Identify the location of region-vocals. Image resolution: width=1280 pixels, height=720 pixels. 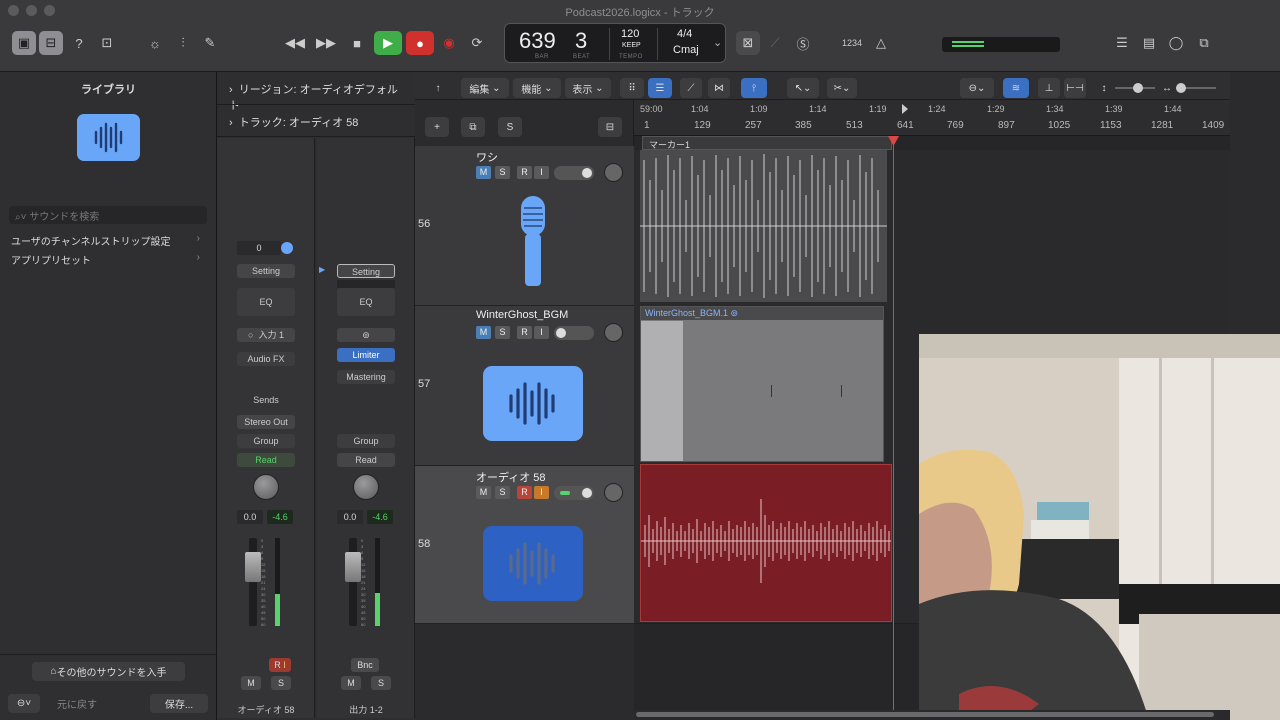
(763, 226).